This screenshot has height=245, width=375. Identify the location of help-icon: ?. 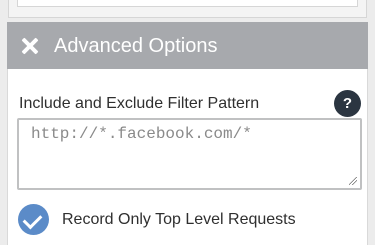
(347, 103).